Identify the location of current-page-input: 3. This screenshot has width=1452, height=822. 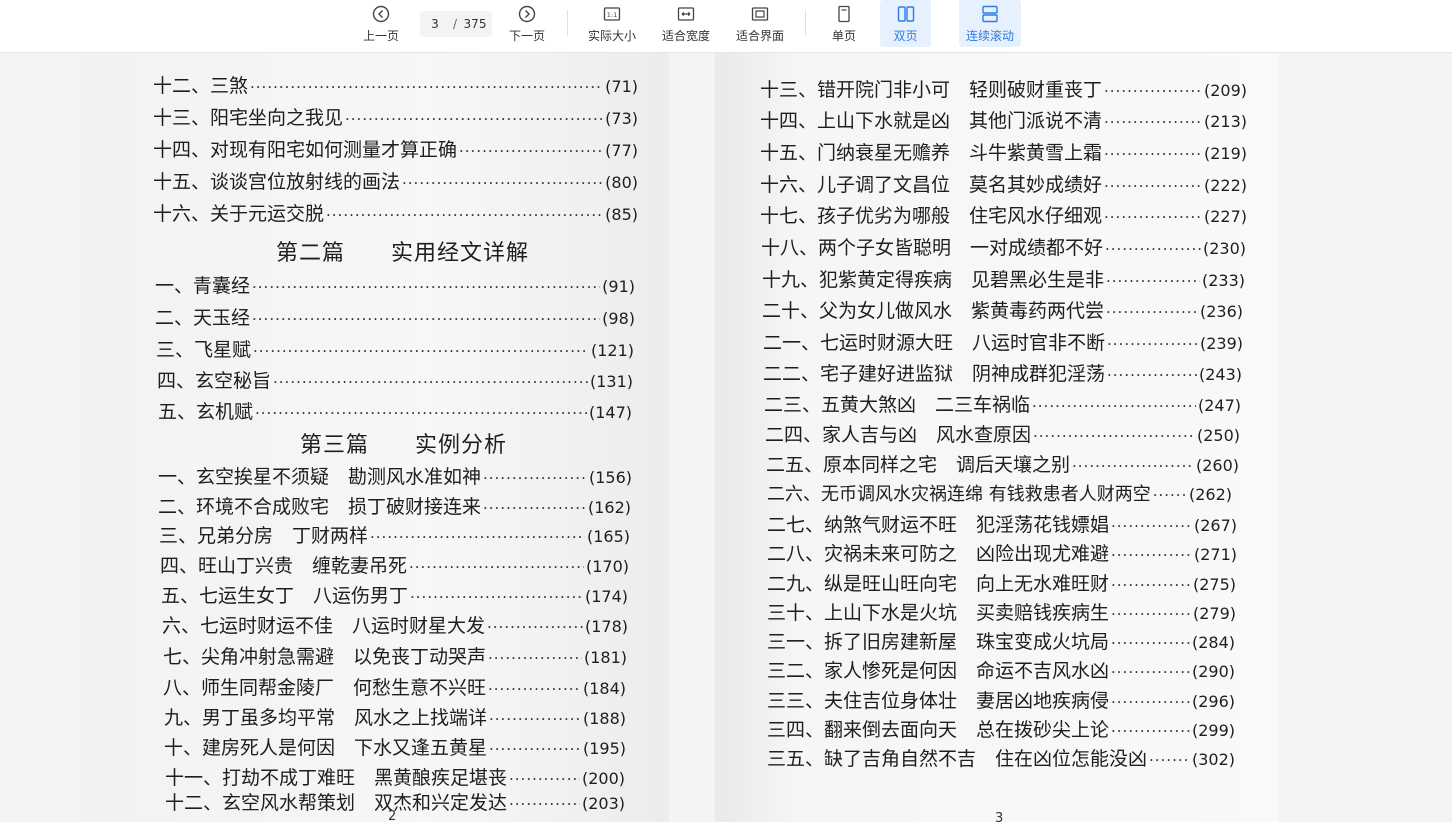
(435, 24).